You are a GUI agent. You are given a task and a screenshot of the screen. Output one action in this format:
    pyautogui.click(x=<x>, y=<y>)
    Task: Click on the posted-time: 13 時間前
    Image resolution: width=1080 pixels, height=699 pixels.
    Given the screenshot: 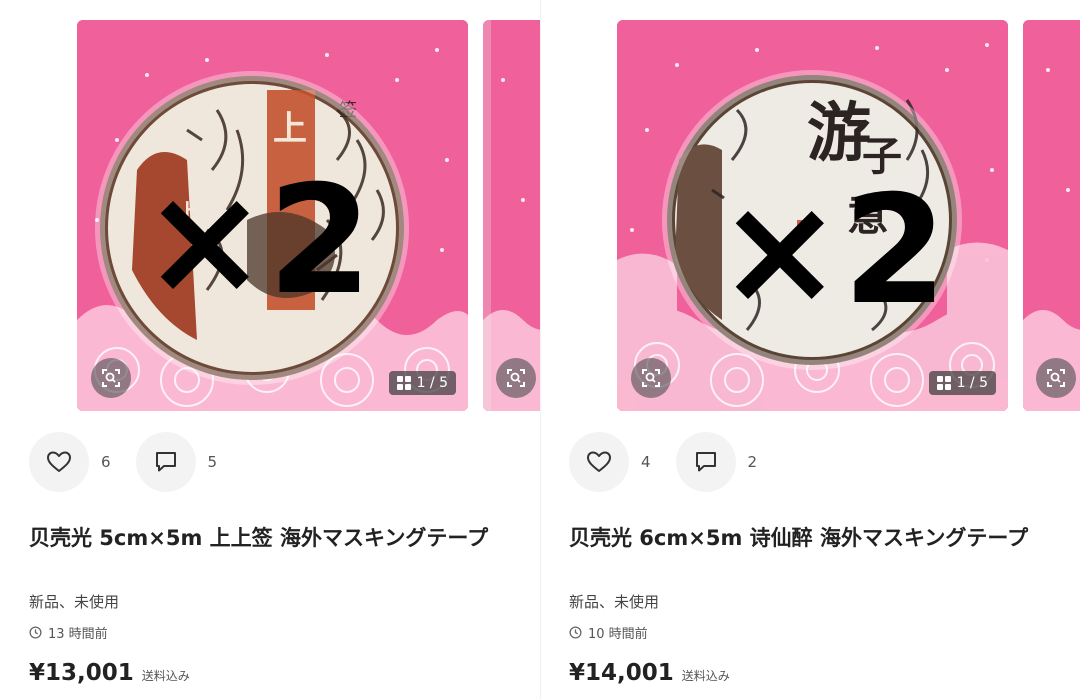 What is the action you would take?
    pyautogui.click(x=78, y=634)
    